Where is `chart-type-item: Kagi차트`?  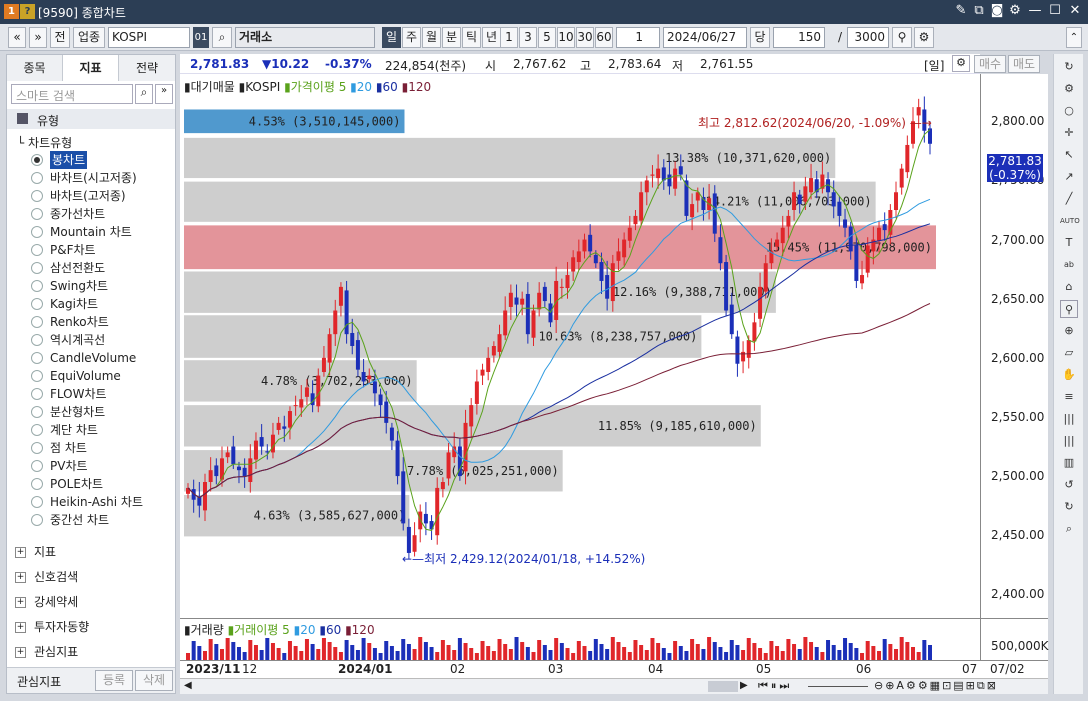 chart-type-item: Kagi차트 is located at coordinates (91, 304).